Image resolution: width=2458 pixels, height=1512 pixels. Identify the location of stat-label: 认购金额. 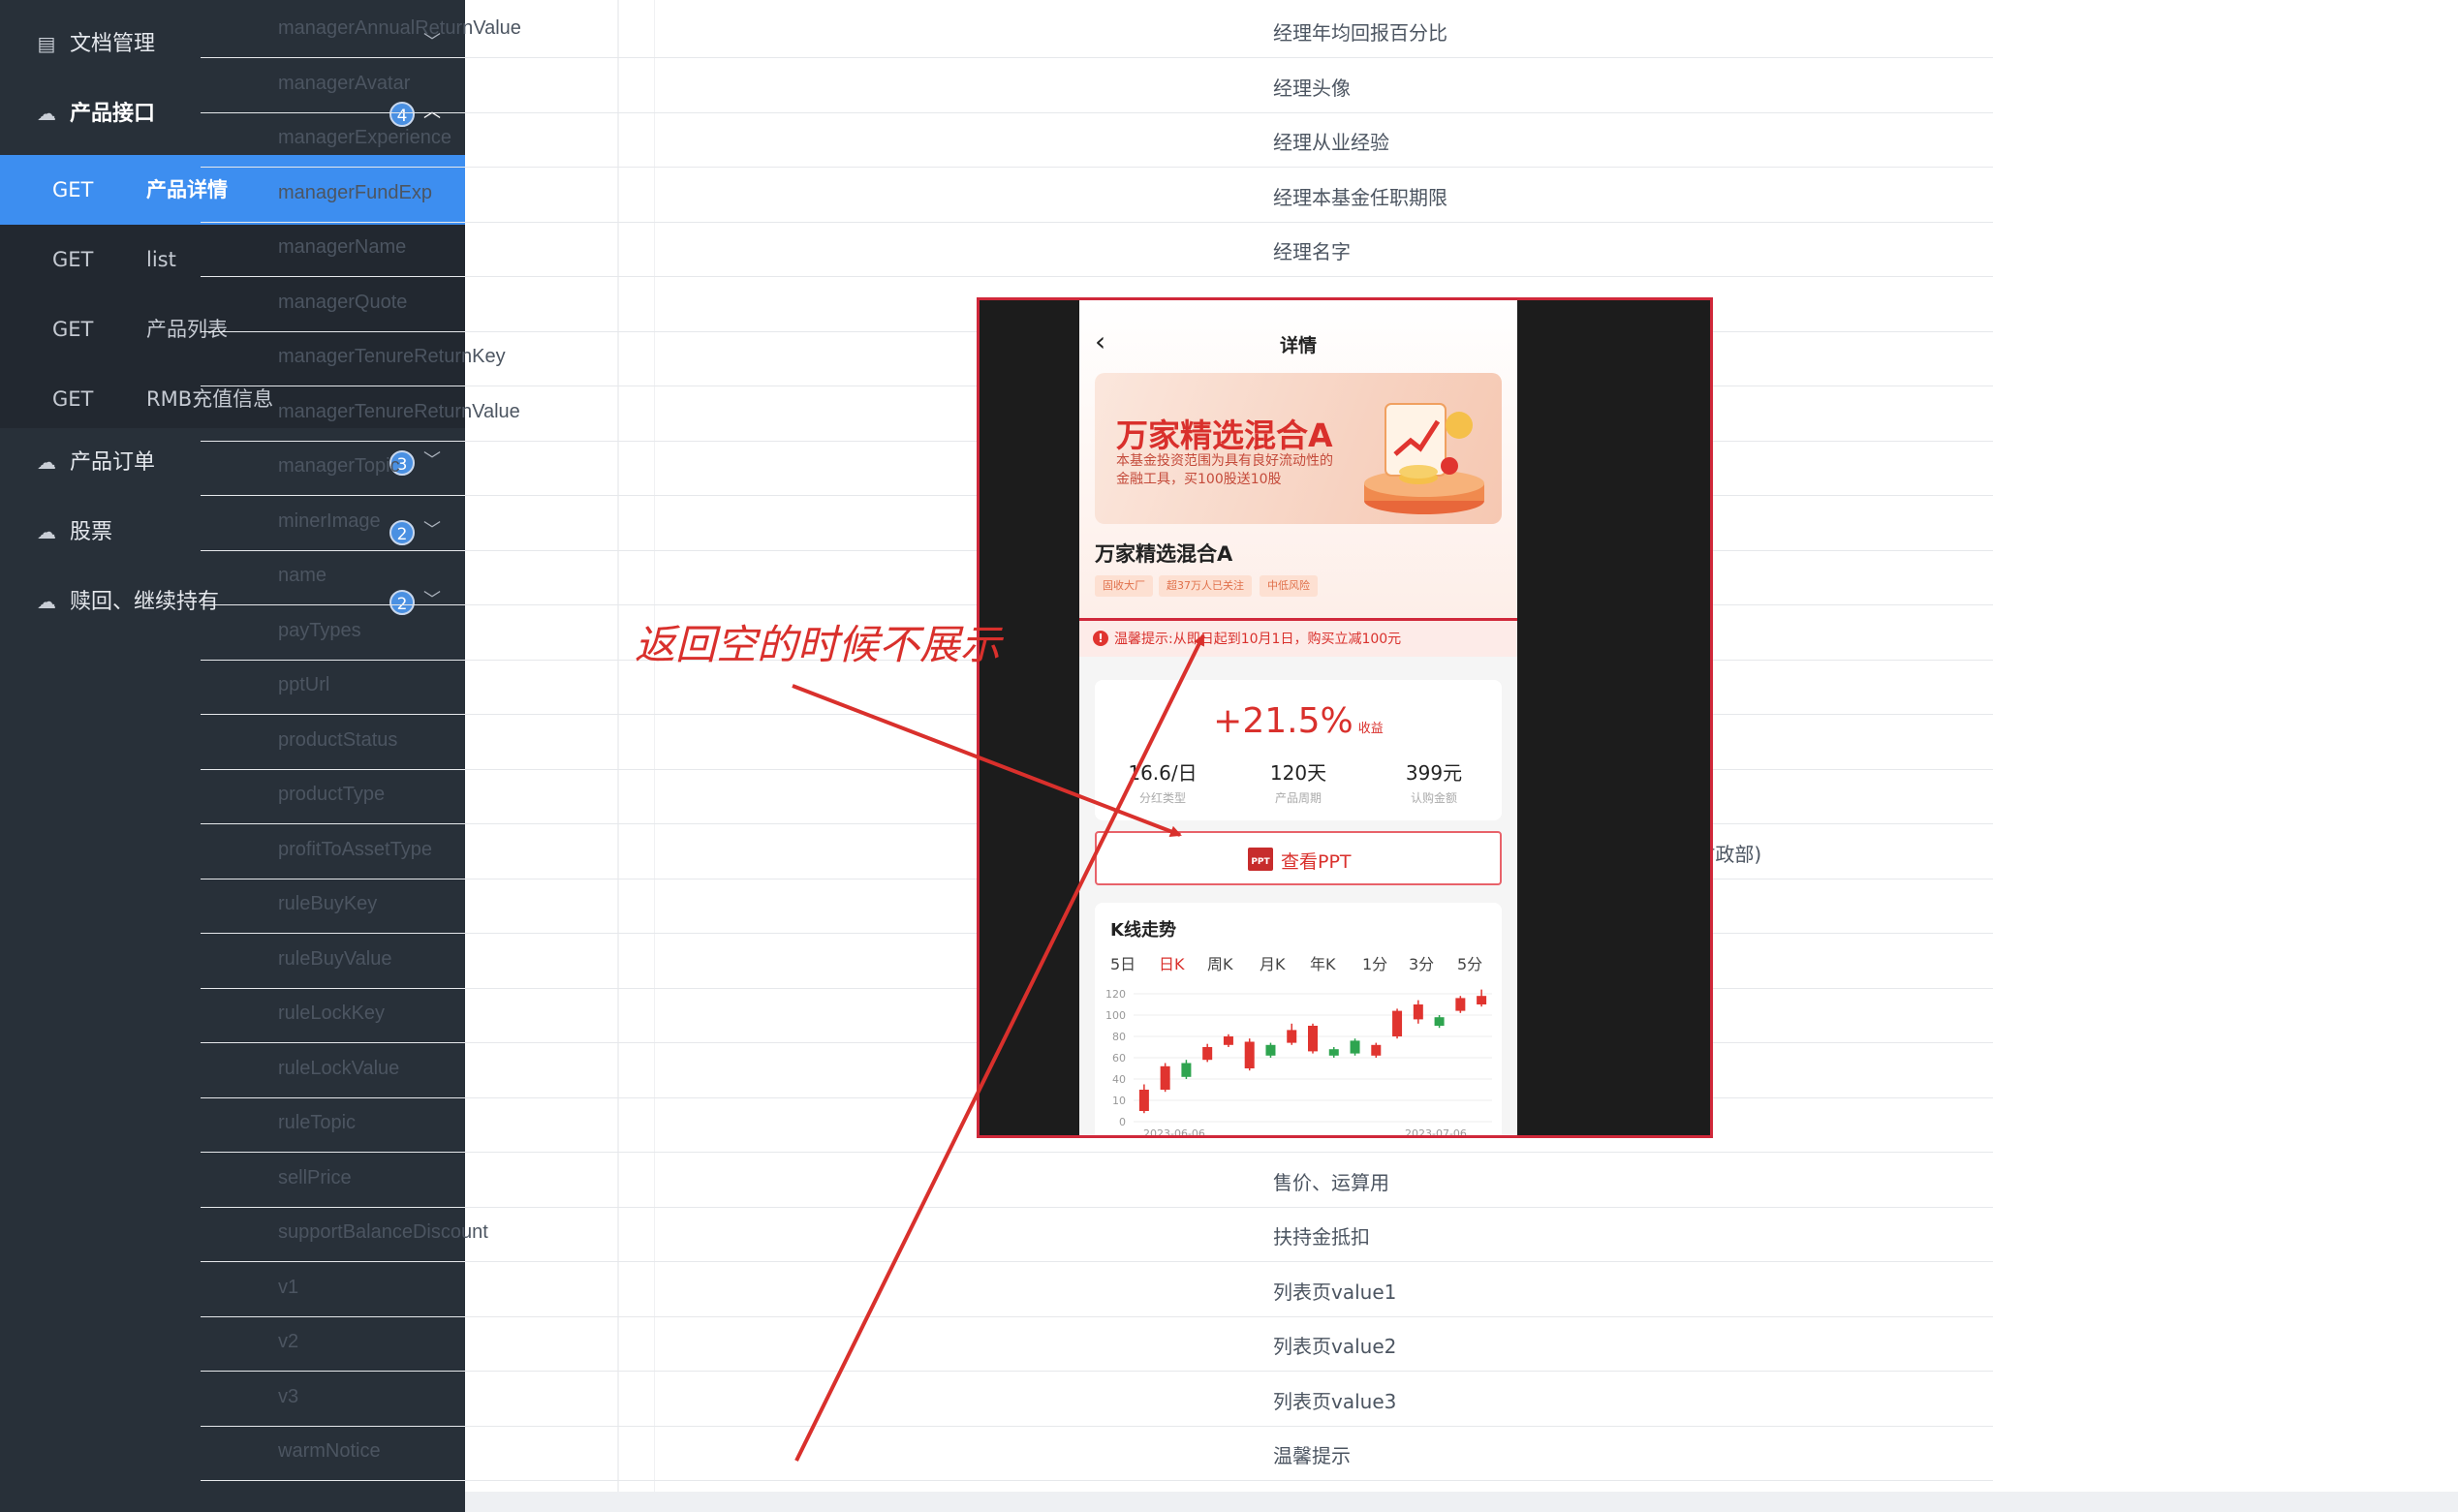
(1433, 798).